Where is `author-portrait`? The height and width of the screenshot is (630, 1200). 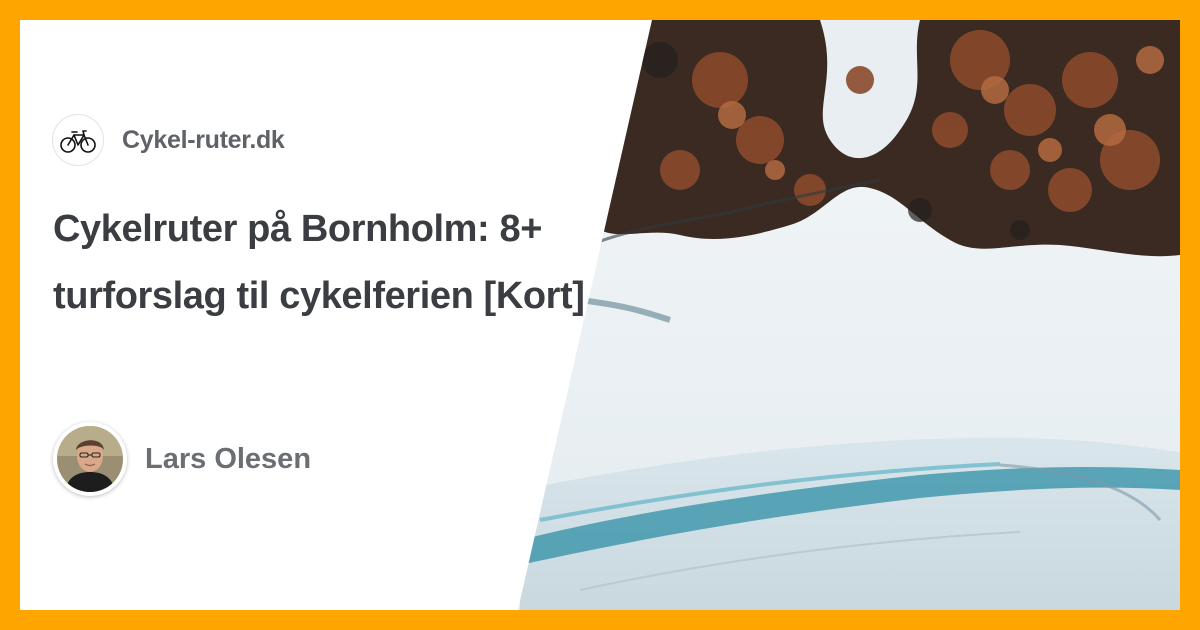 author-portrait is located at coordinates (90, 459).